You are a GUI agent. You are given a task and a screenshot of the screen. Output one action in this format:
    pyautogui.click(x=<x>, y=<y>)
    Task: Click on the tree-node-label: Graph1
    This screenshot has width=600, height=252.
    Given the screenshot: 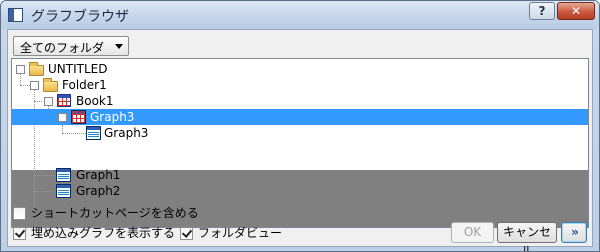 What is the action you would take?
    pyautogui.click(x=98, y=175)
    